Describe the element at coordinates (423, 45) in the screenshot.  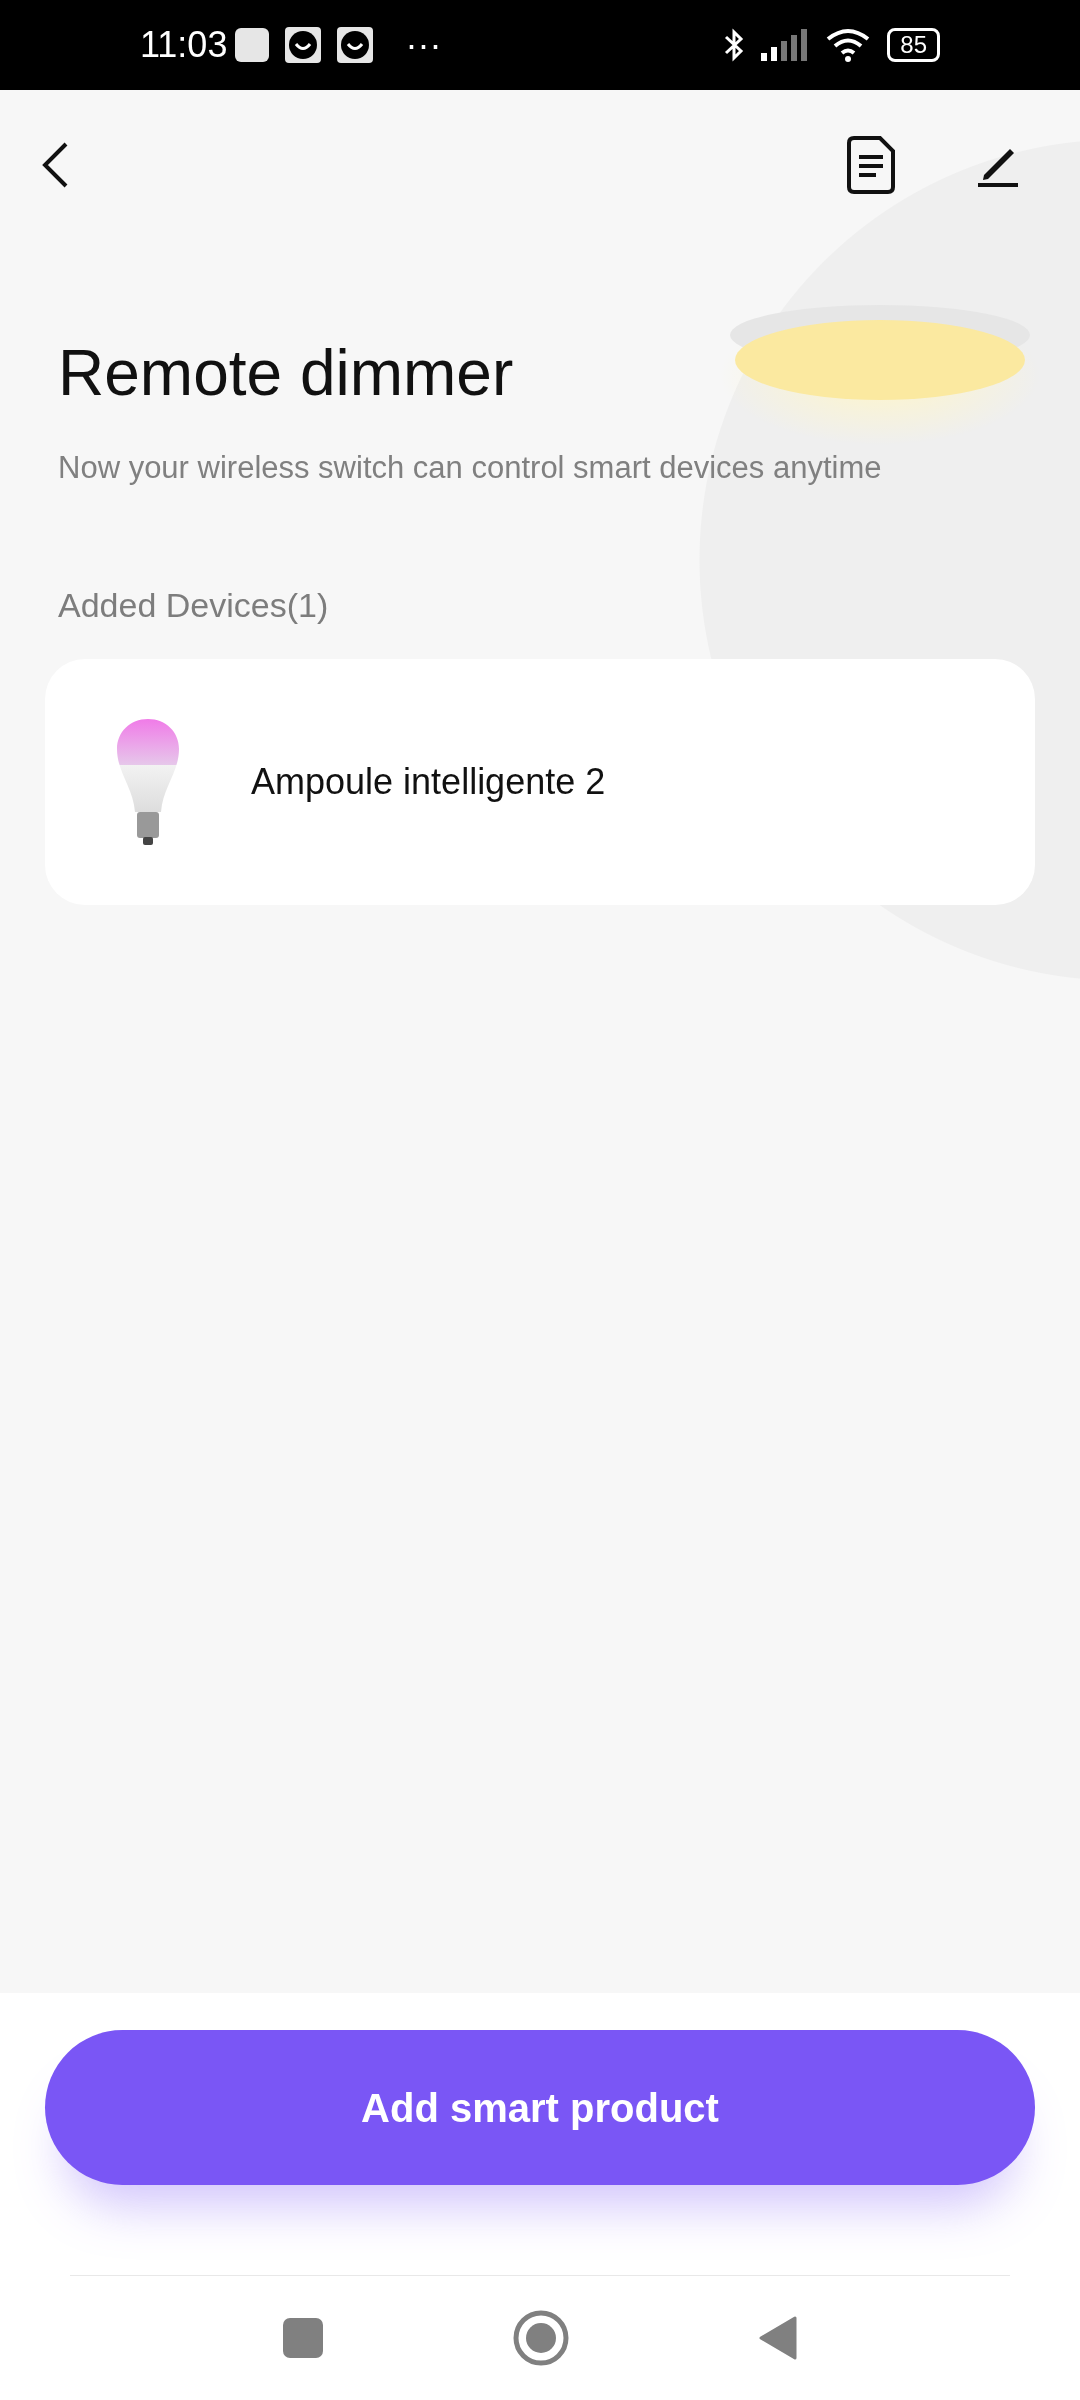
I see `more-notifications: ···` at that location.